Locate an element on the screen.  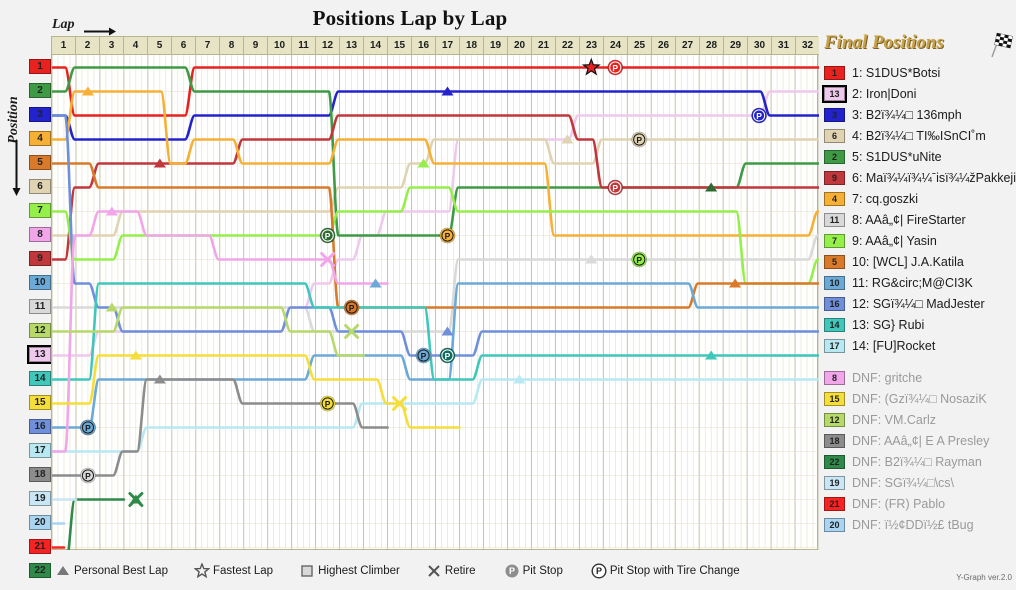
legend-dnf-row: 20 DNF: ï½¢DDï½£ tBug is located at coordinates (920, 524).